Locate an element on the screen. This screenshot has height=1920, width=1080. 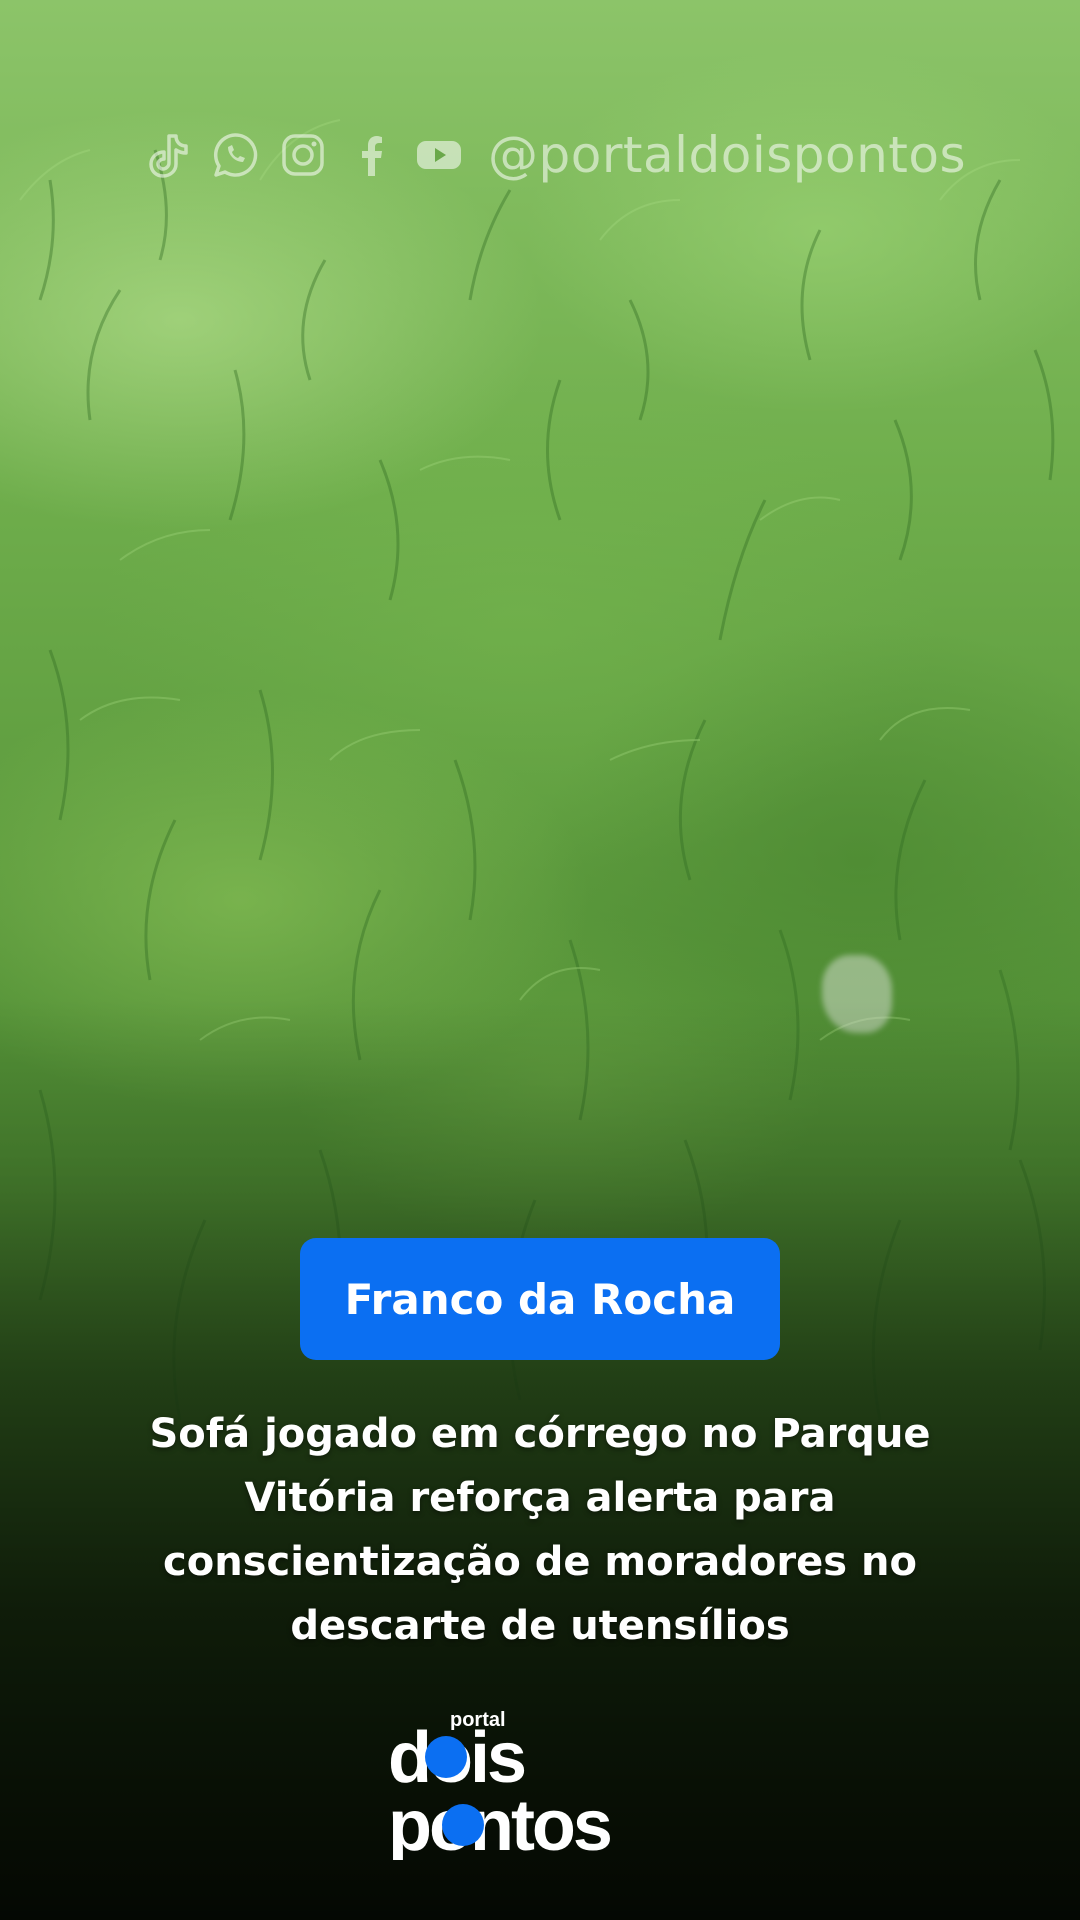
social-handle: @portaldoispontos is located at coordinates (727, 155).